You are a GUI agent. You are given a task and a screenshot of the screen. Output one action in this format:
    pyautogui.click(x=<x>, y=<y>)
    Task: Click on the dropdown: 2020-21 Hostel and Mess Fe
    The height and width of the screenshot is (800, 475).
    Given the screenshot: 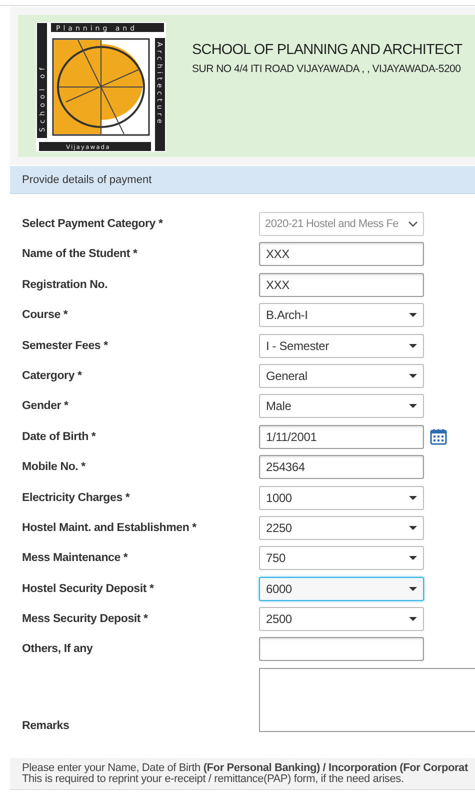 What is the action you would take?
    pyautogui.click(x=341, y=224)
    